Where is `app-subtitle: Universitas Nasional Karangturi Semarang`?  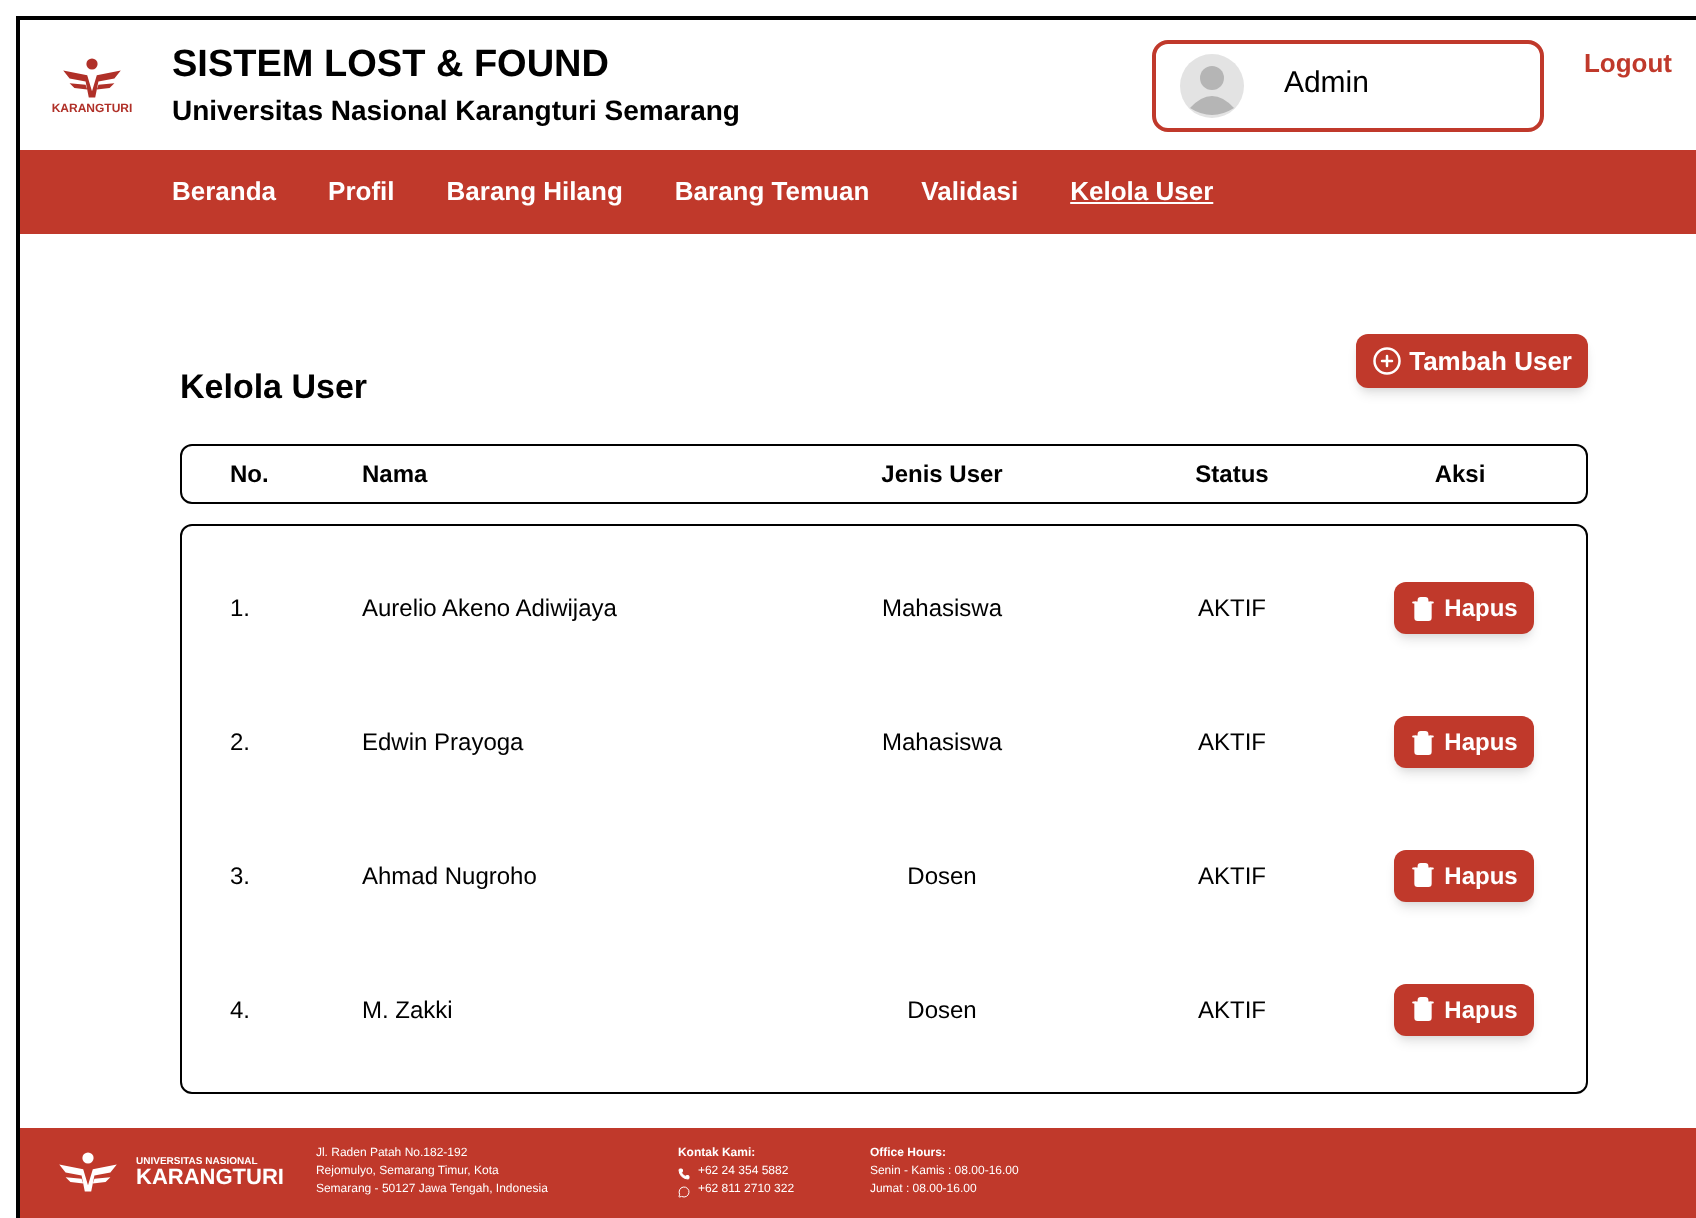
app-subtitle: Universitas Nasional Karangturi Semarang is located at coordinates (456, 110).